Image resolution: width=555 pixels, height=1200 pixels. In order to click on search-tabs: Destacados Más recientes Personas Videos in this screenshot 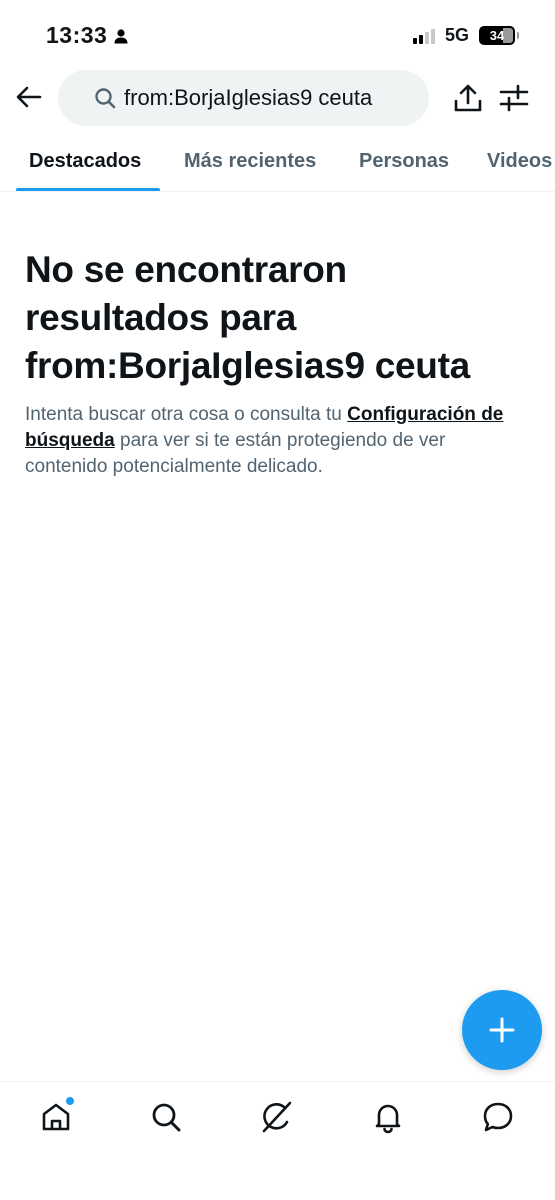, I will do `click(277, 160)`.